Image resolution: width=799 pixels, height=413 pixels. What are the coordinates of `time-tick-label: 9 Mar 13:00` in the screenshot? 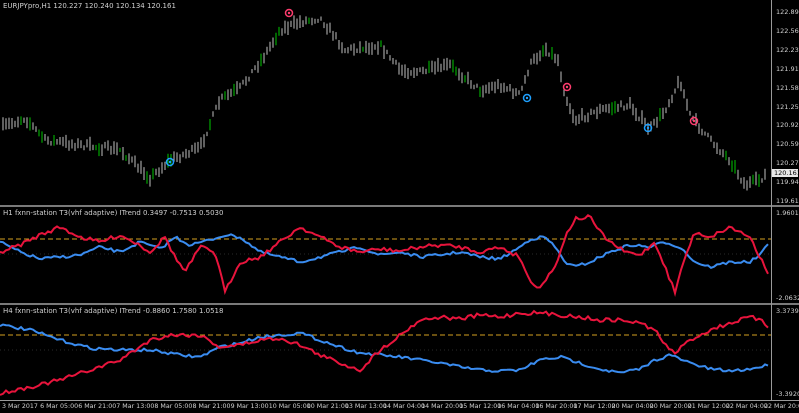 It's located at (249, 406).